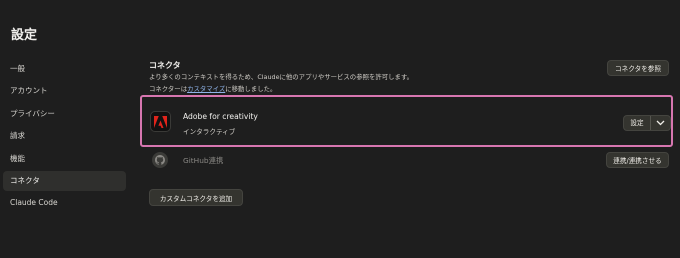 The width and height of the screenshot is (680, 258). What do you see at coordinates (24, 35) in the screenshot?
I see `page-title: 設定` at bounding box center [24, 35].